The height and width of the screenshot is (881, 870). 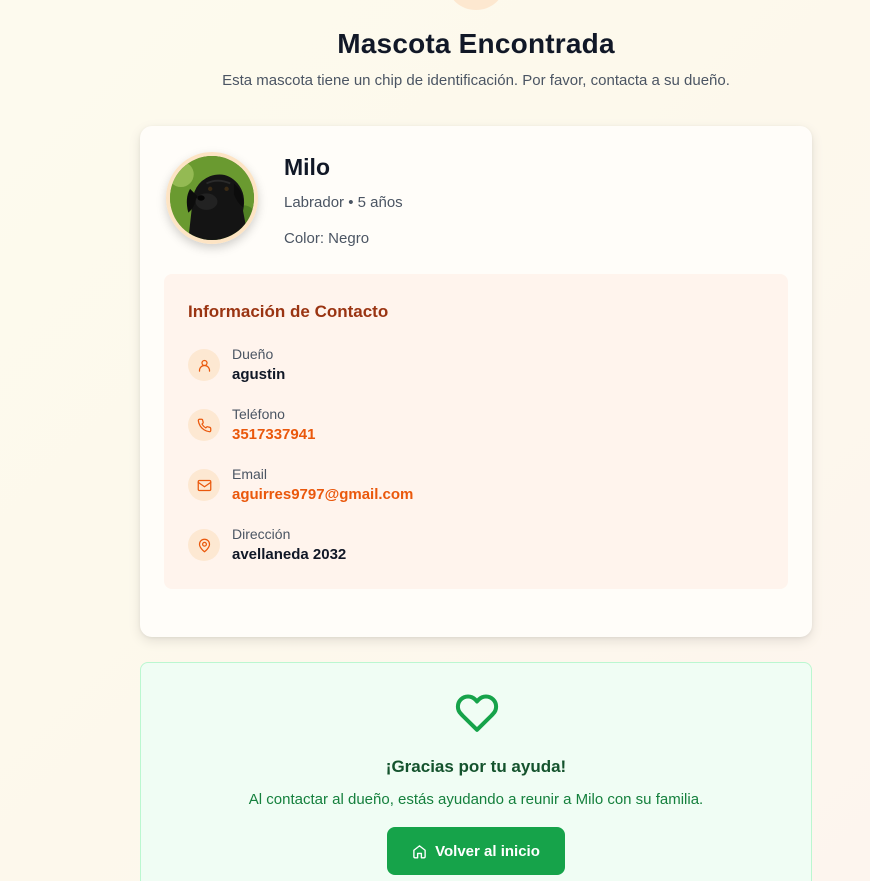 What do you see at coordinates (327, 238) in the screenshot?
I see `pet-color: Color: Negro` at bounding box center [327, 238].